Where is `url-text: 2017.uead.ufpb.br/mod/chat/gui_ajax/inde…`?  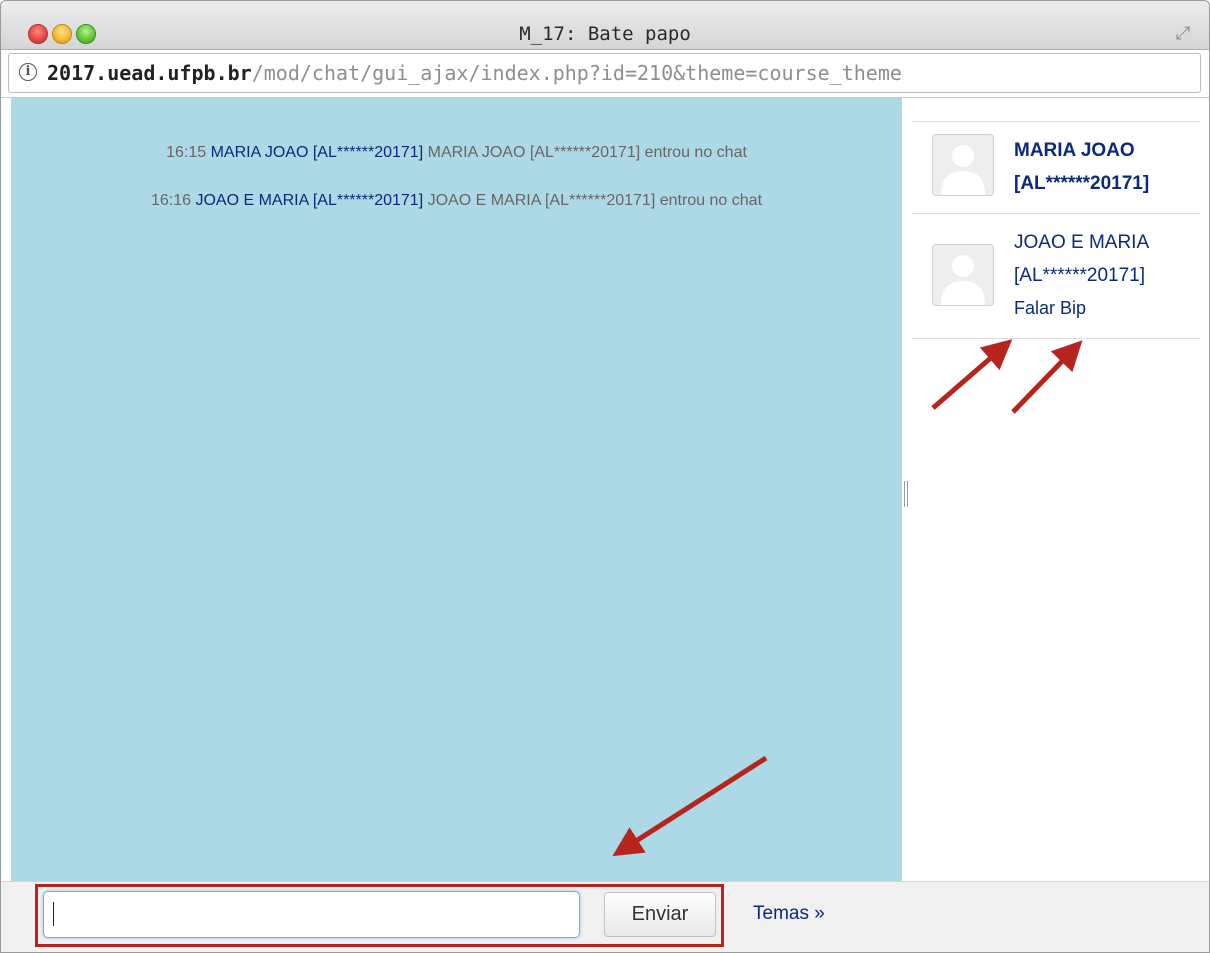
url-text: 2017.uead.ufpb.br/mod/chat/gui_ajax/inde… is located at coordinates (474, 73).